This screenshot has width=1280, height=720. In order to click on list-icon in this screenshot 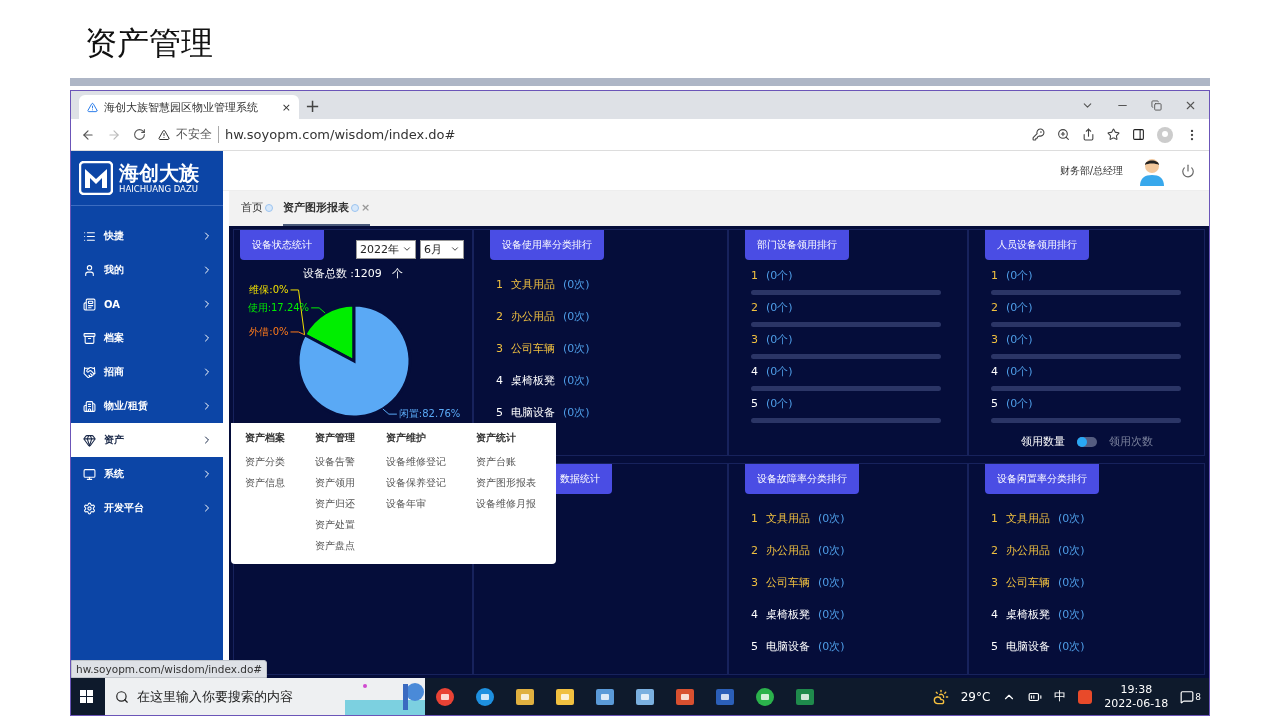, I will do `click(89, 236)`.